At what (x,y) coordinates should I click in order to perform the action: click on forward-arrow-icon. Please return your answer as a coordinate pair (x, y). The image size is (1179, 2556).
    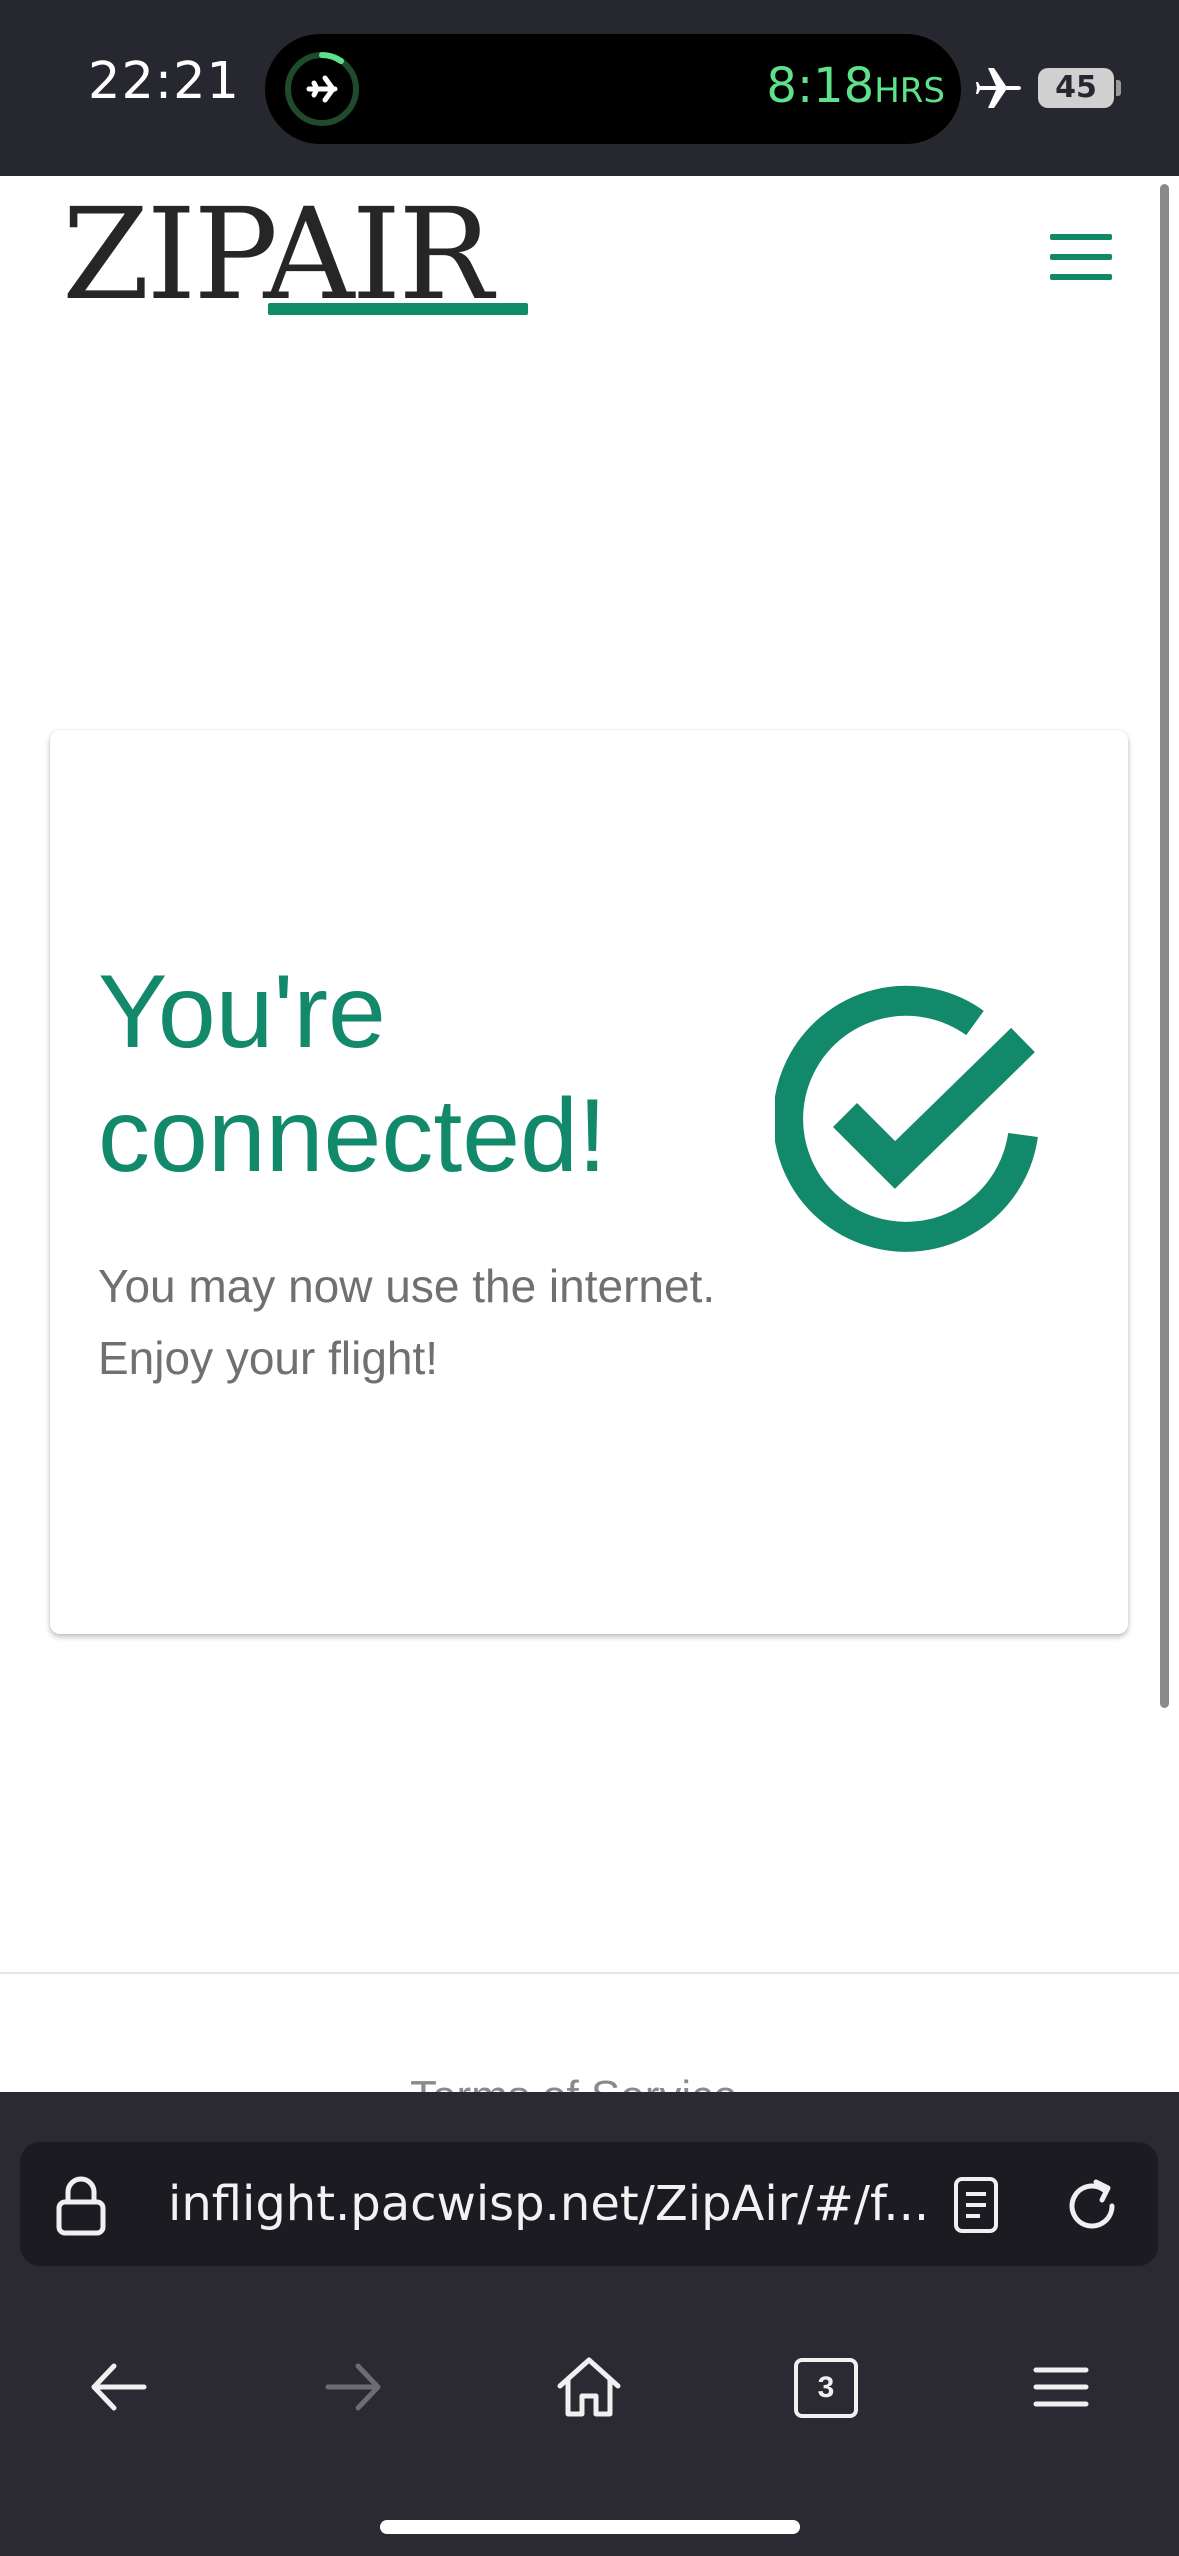
    Looking at the image, I should click on (353, 2387).